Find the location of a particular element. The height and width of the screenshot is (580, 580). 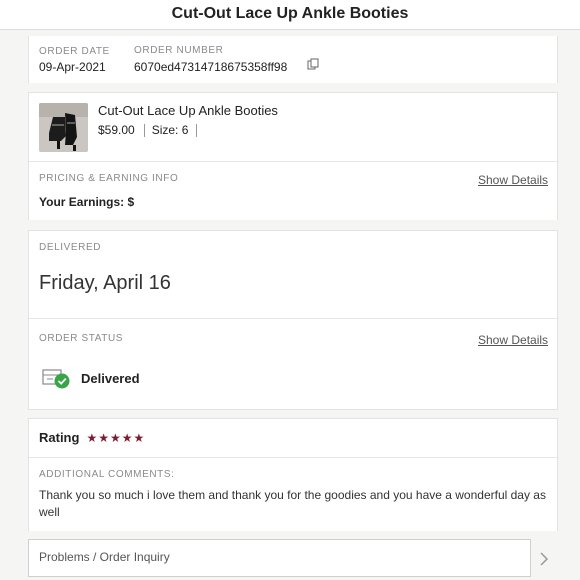

status-value: Delivered is located at coordinates (110, 378).